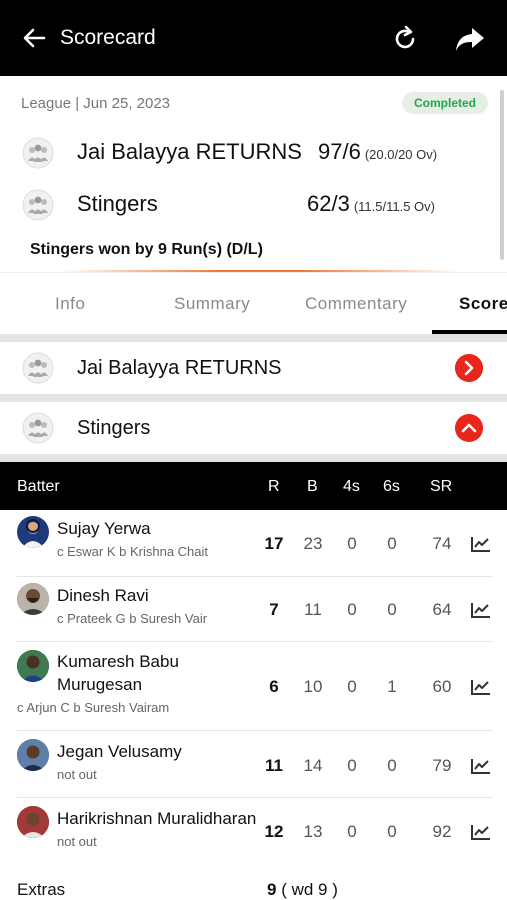 Image resolution: width=507 pixels, height=900 pixels. What do you see at coordinates (253, 428) in the screenshot?
I see `innings-row-2: Stingers` at bounding box center [253, 428].